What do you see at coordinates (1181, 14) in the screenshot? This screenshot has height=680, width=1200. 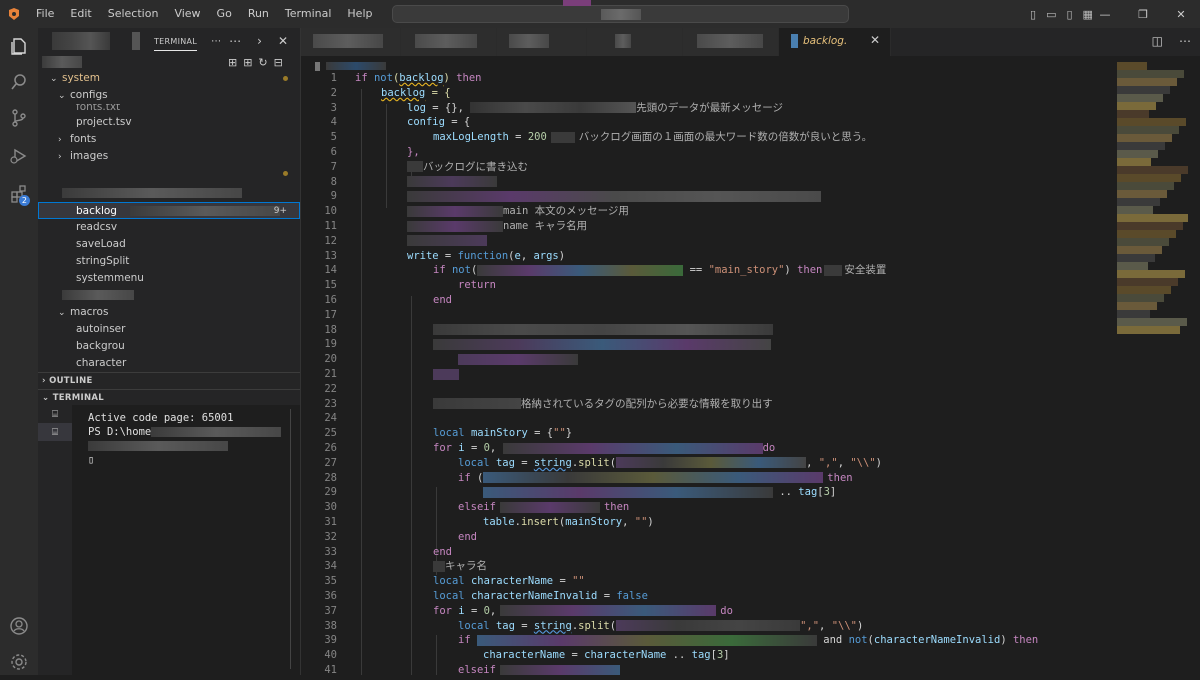 I see `close-window-icon: ✕` at bounding box center [1181, 14].